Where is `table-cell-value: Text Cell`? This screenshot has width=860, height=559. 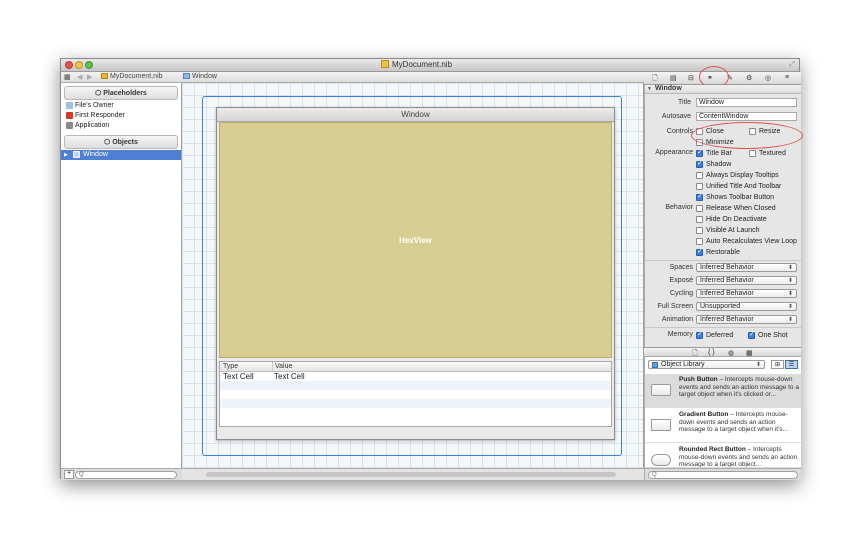
table-cell-value: Text Cell is located at coordinates (289, 376).